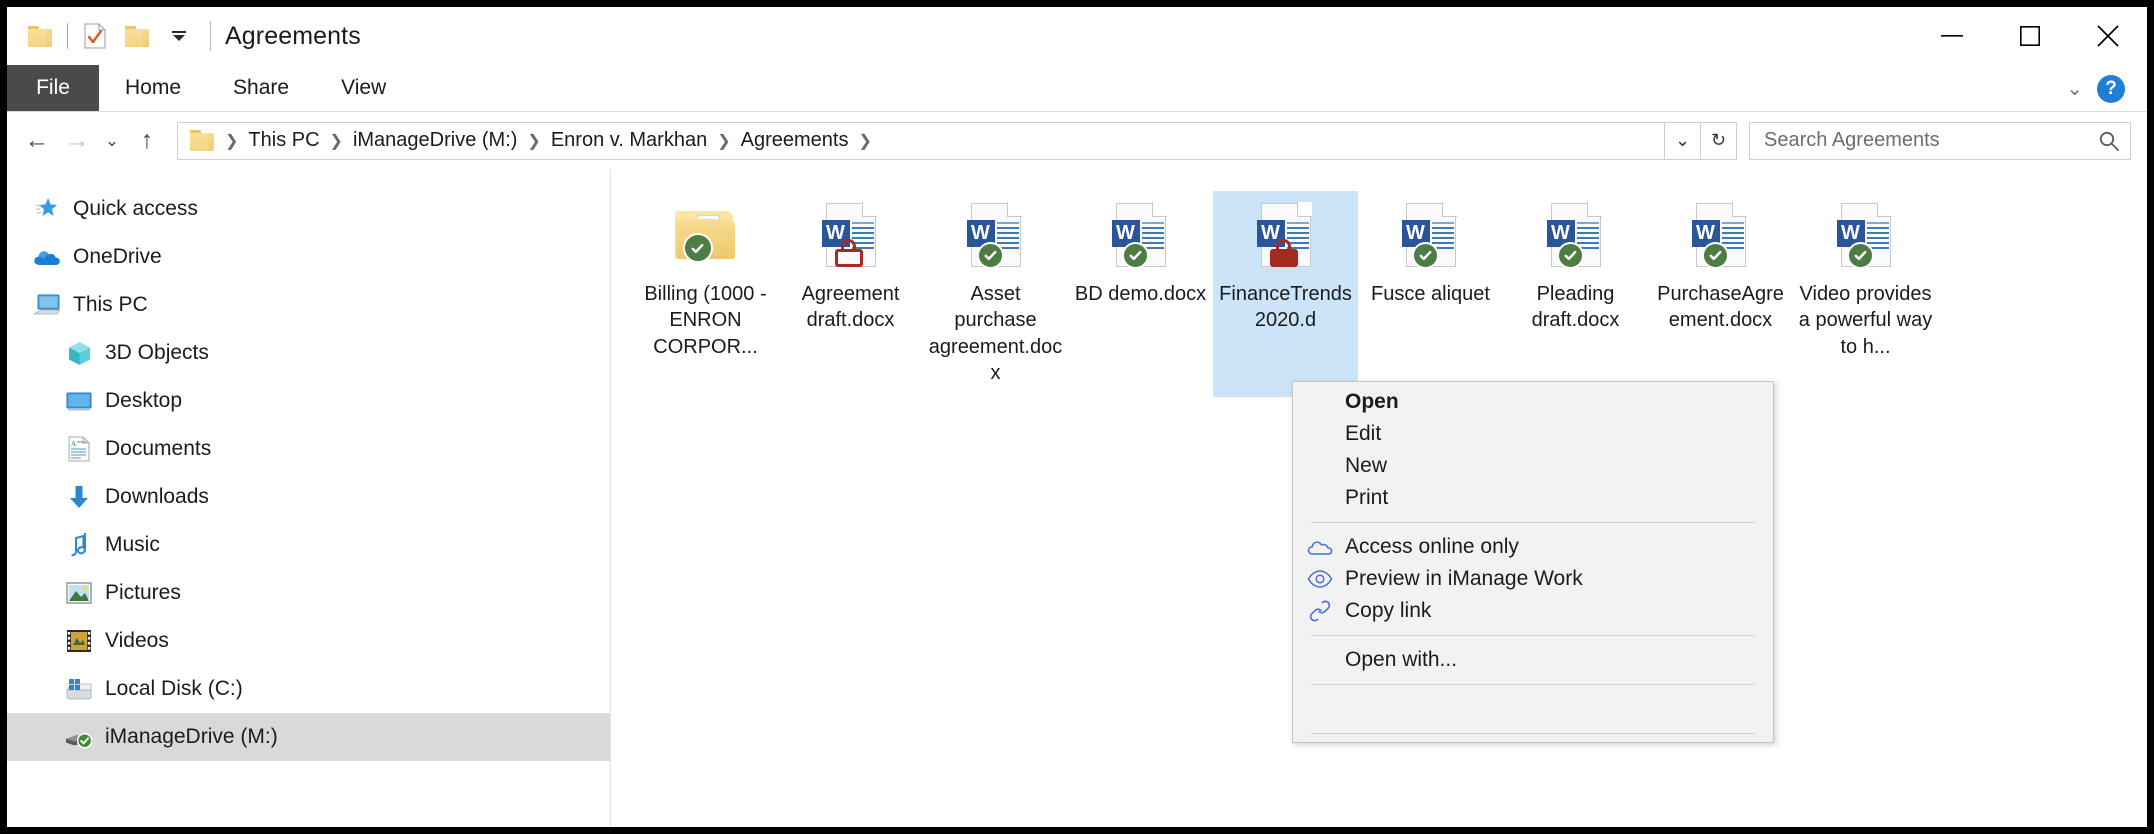  Describe the element at coordinates (849, 253) in the screenshot. I see `lock-badge-icon` at that location.